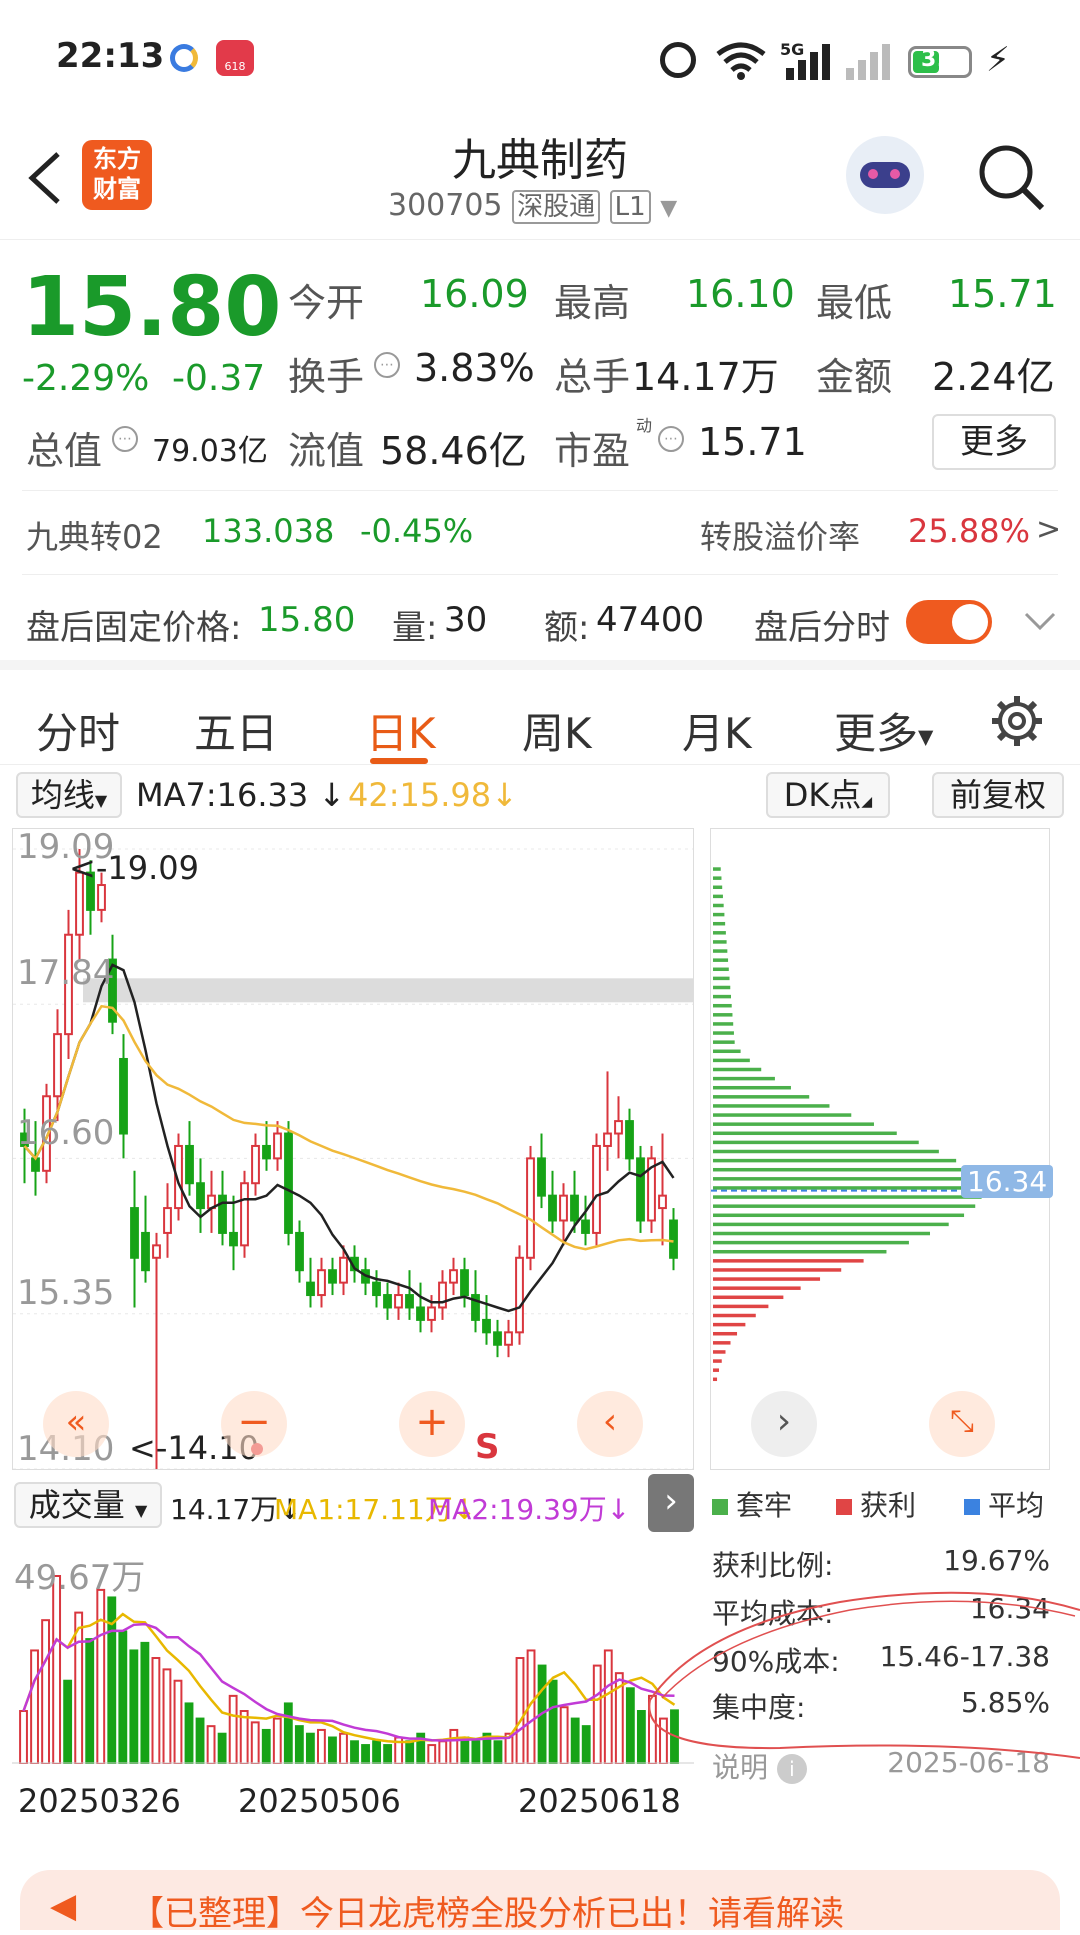  What do you see at coordinates (717, 730) in the screenshot?
I see `tab-monthly: 月K` at bounding box center [717, 730].